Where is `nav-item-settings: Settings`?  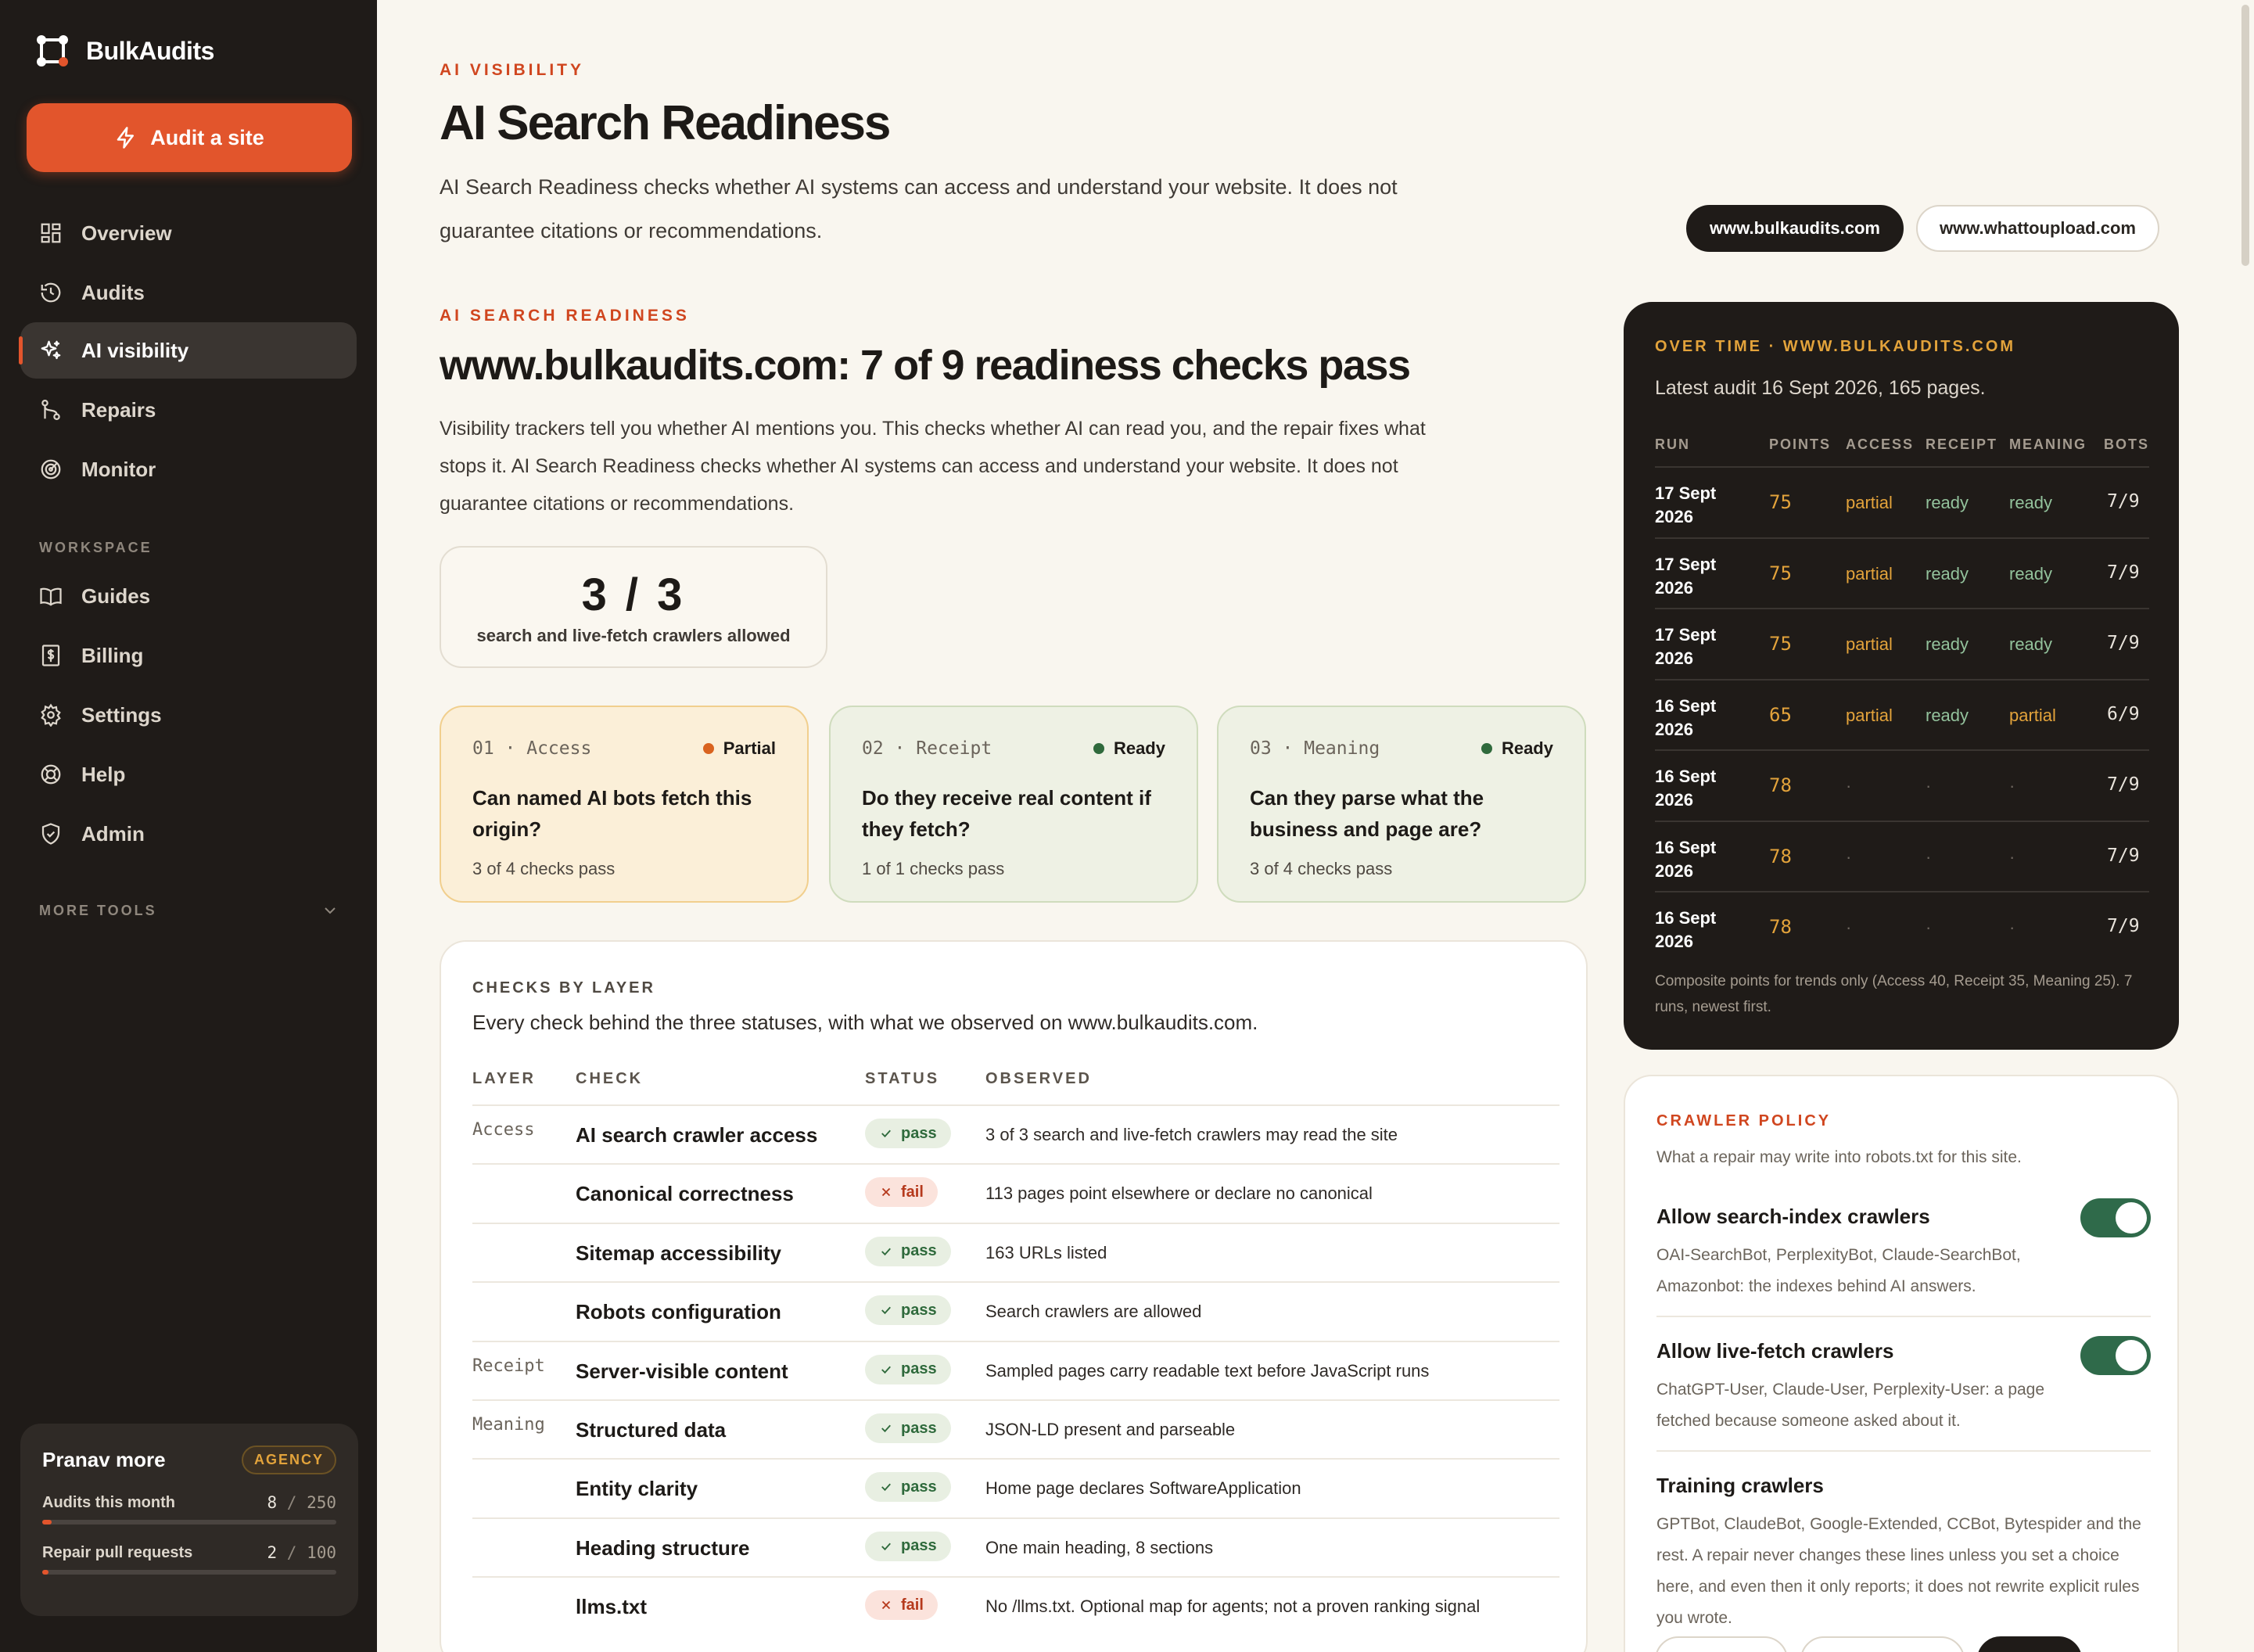
nav-item-settings: Settings is located at coordinates (188, 715).